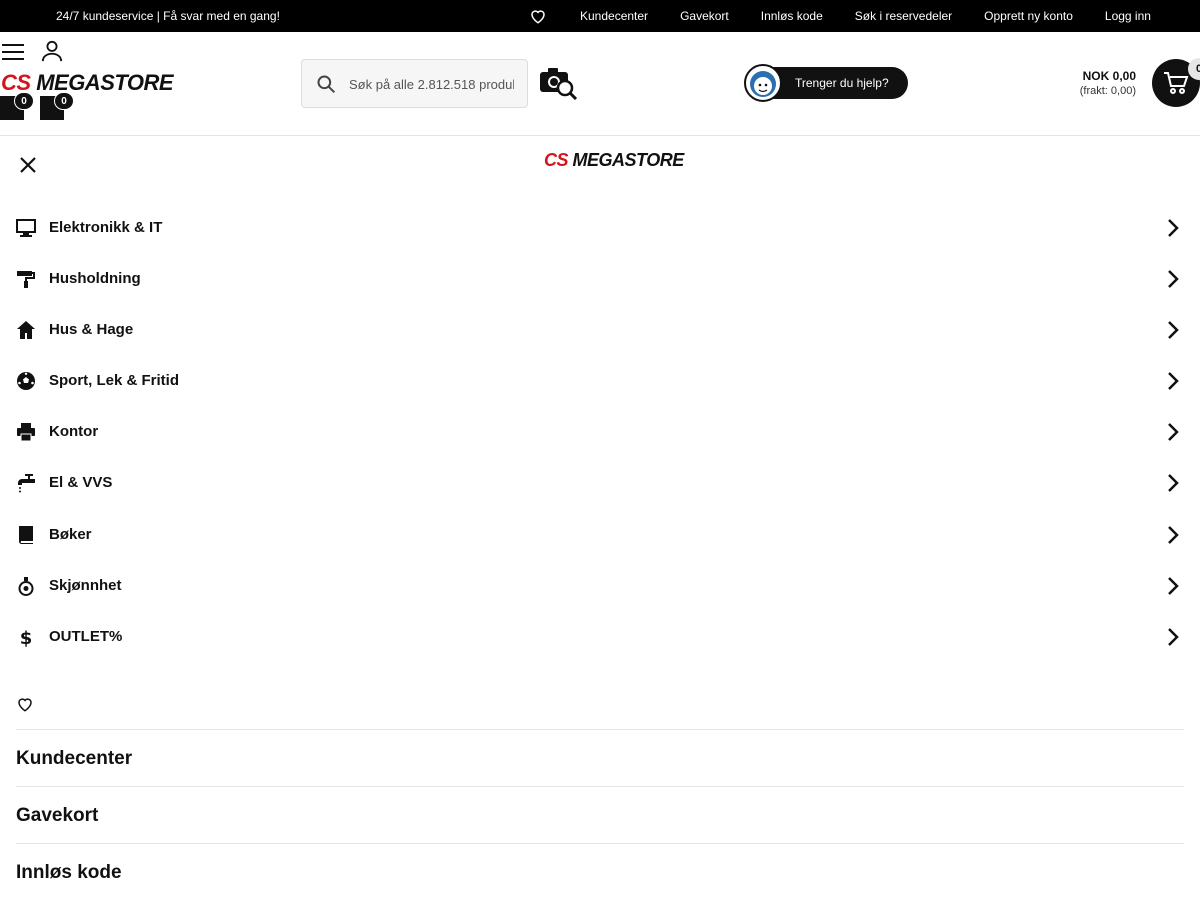  I want to click on compare-count-badge: 0, so click(64, 101).